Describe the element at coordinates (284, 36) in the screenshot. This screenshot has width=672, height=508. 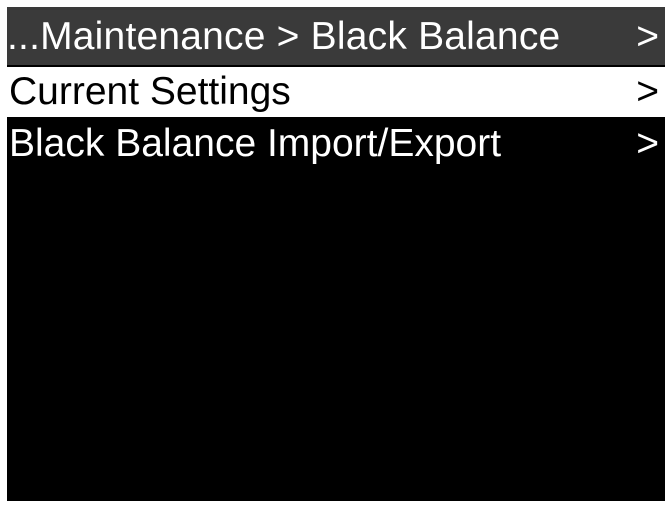
I see `breadcrumb: ...Maintenance > Black Balance` at that location.